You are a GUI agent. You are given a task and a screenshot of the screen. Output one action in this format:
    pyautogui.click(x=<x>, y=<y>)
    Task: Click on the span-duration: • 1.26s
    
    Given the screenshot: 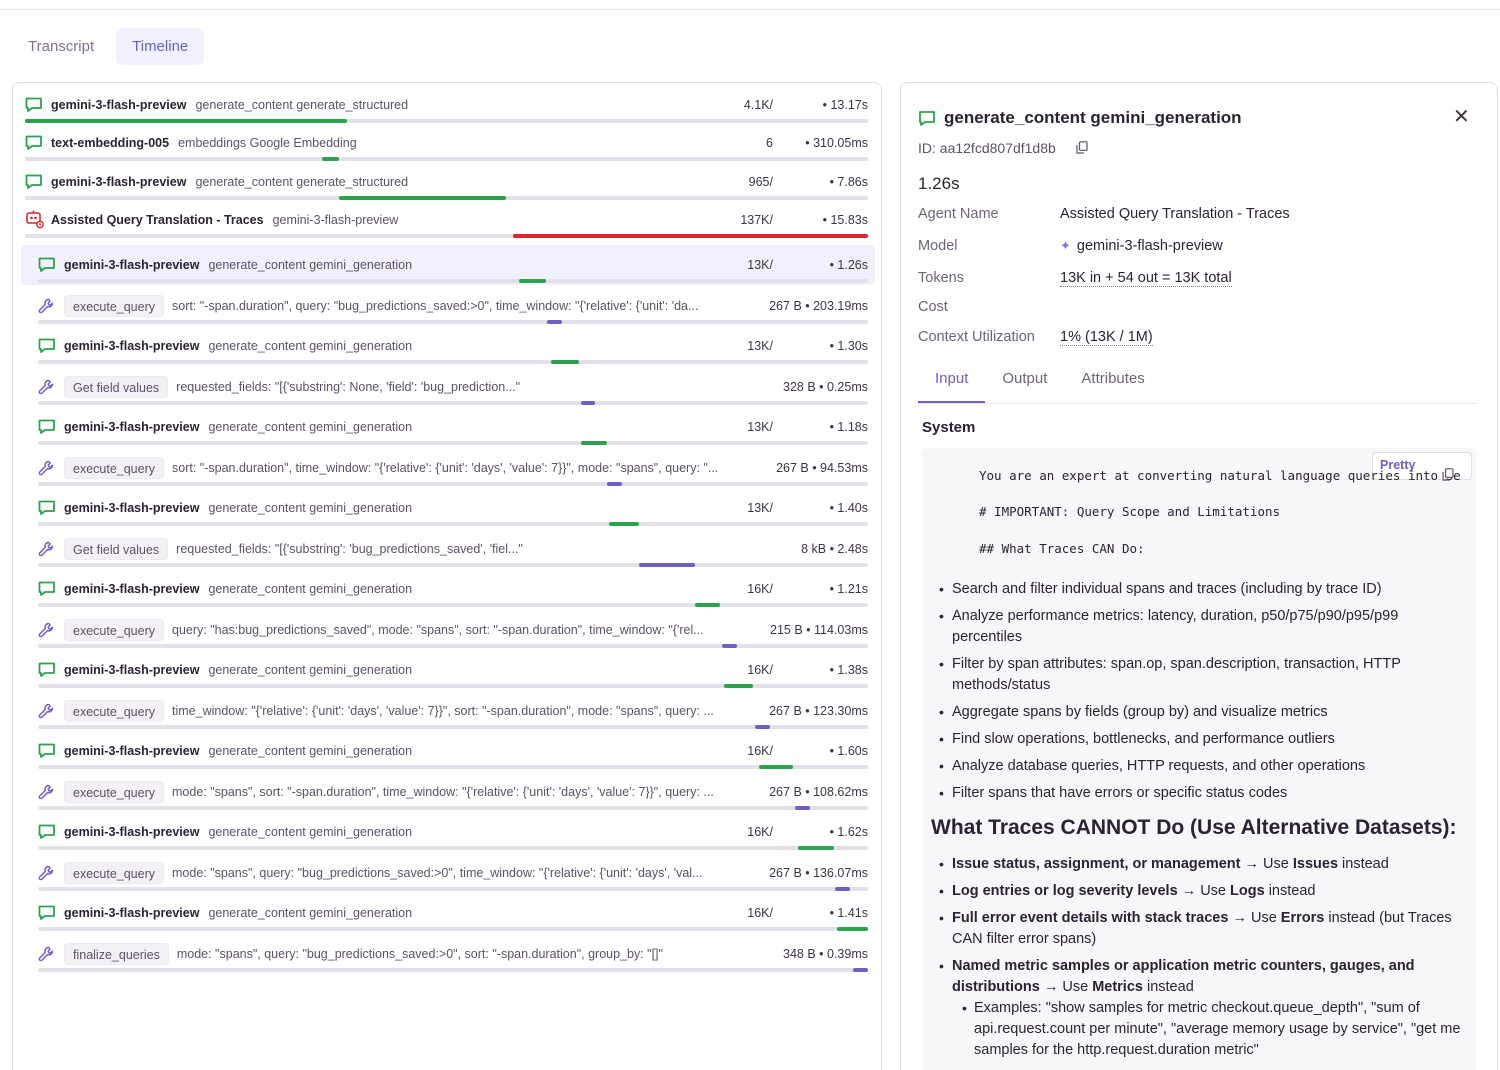 What is the action you would take?
    pyautogui.click(x=848, y=265)
    